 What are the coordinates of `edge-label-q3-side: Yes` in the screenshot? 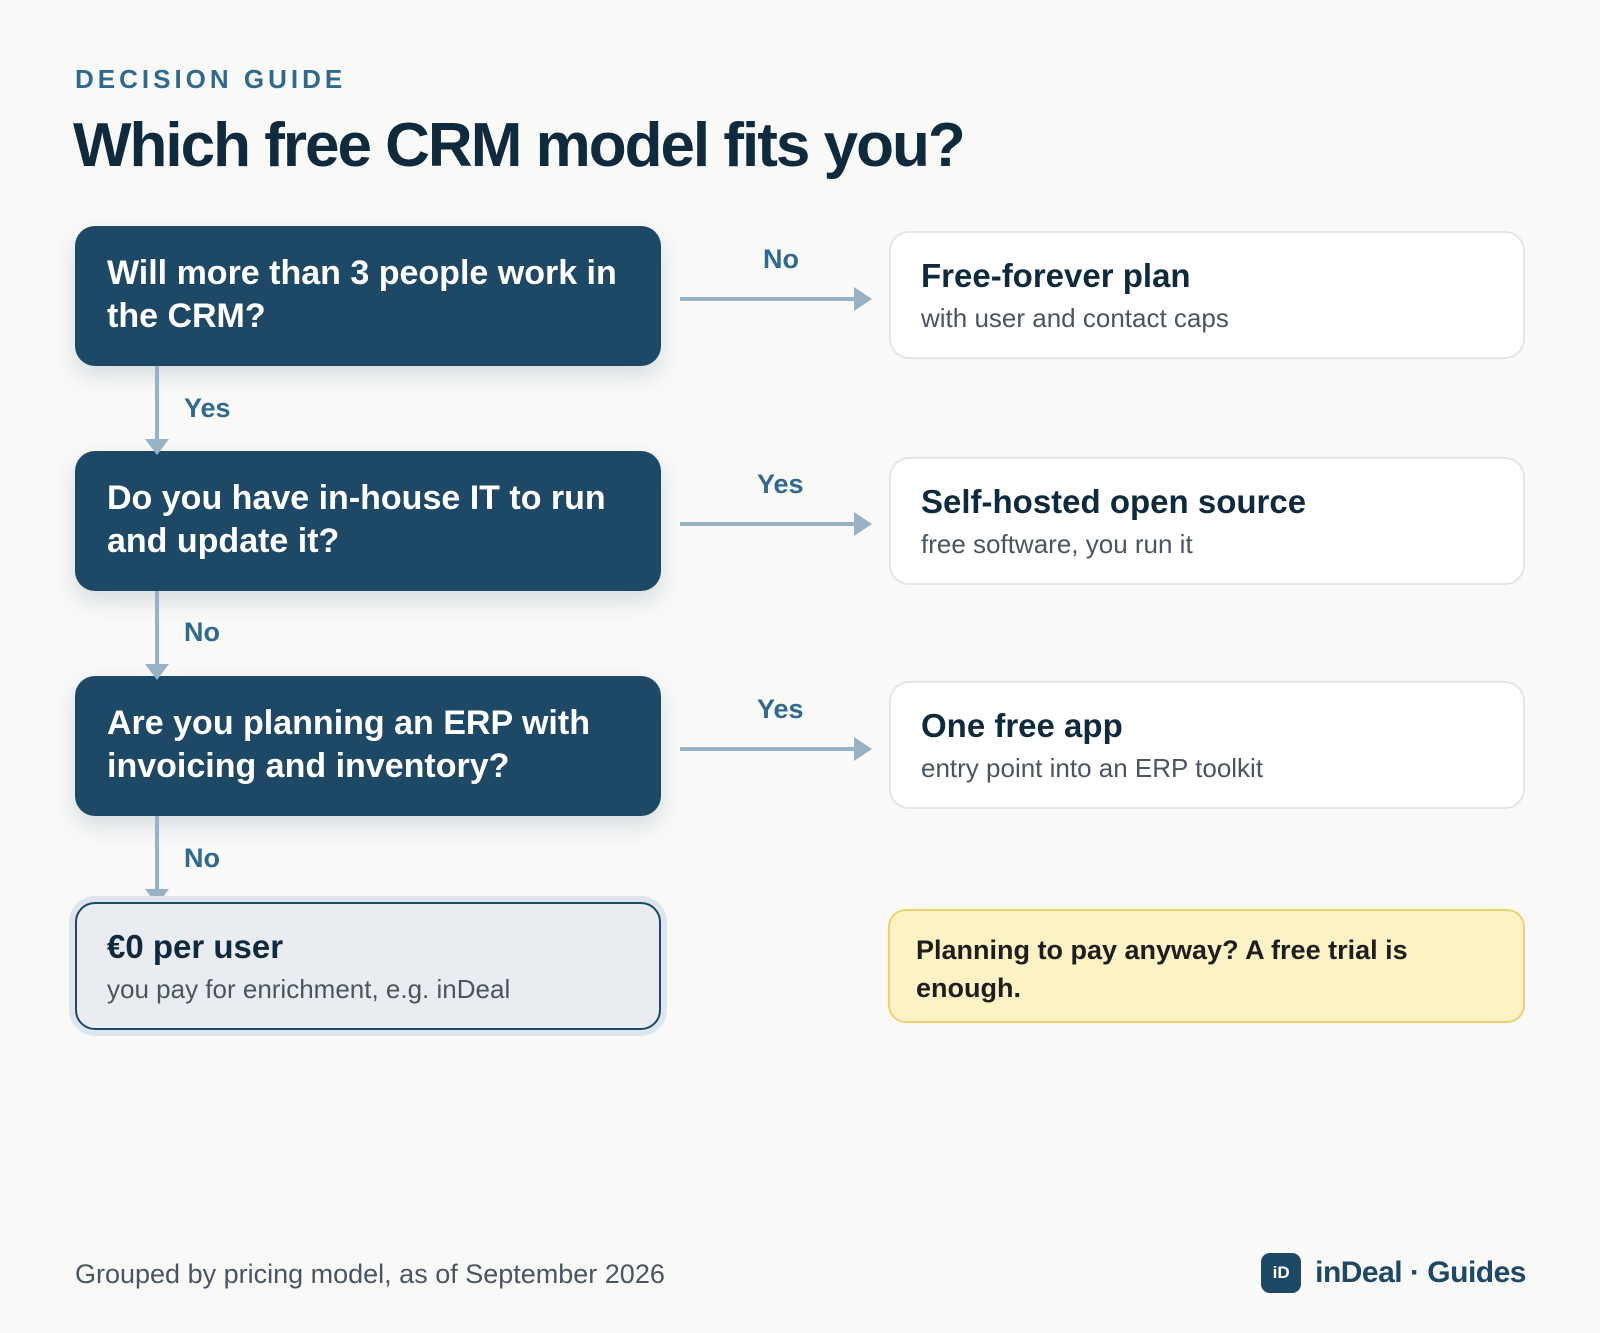 It's located at (780, 709).